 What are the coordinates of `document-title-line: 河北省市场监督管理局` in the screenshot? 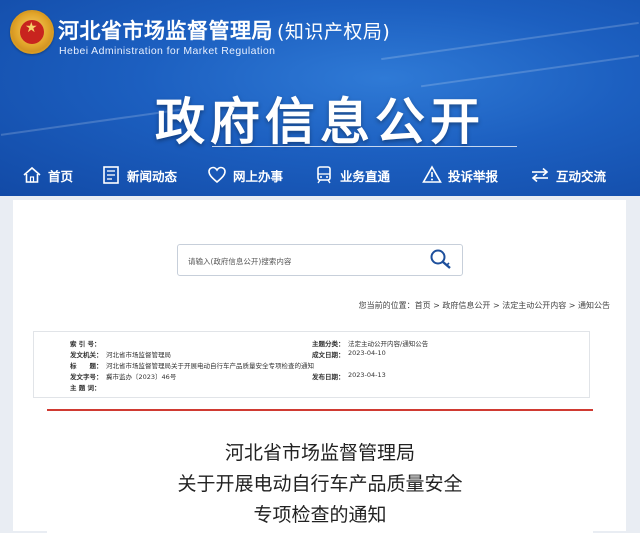 It's located at (319, 453).